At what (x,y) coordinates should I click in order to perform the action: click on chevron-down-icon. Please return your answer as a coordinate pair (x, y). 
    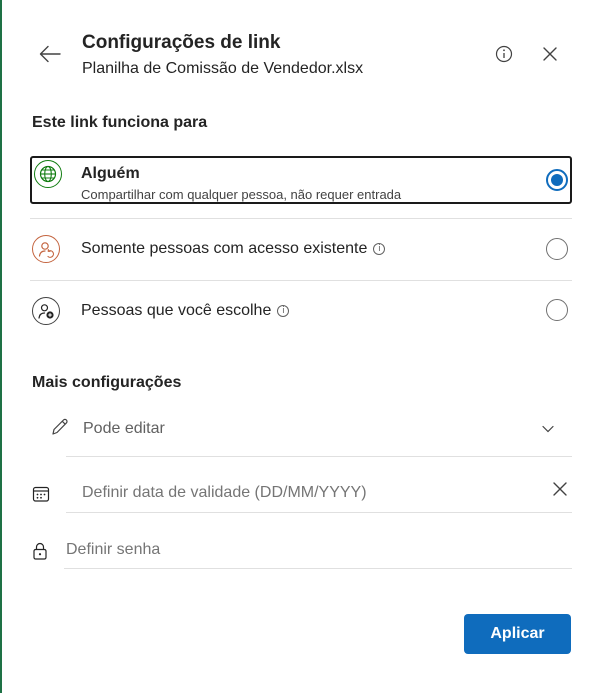
    Looking at the image, I should click on (548, 429).